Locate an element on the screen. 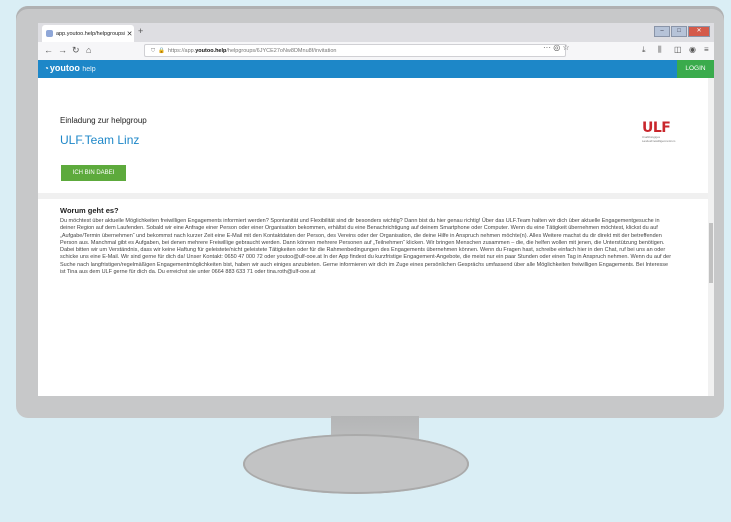  close-window-icon: ✕ is located at coordinates (699, 31).